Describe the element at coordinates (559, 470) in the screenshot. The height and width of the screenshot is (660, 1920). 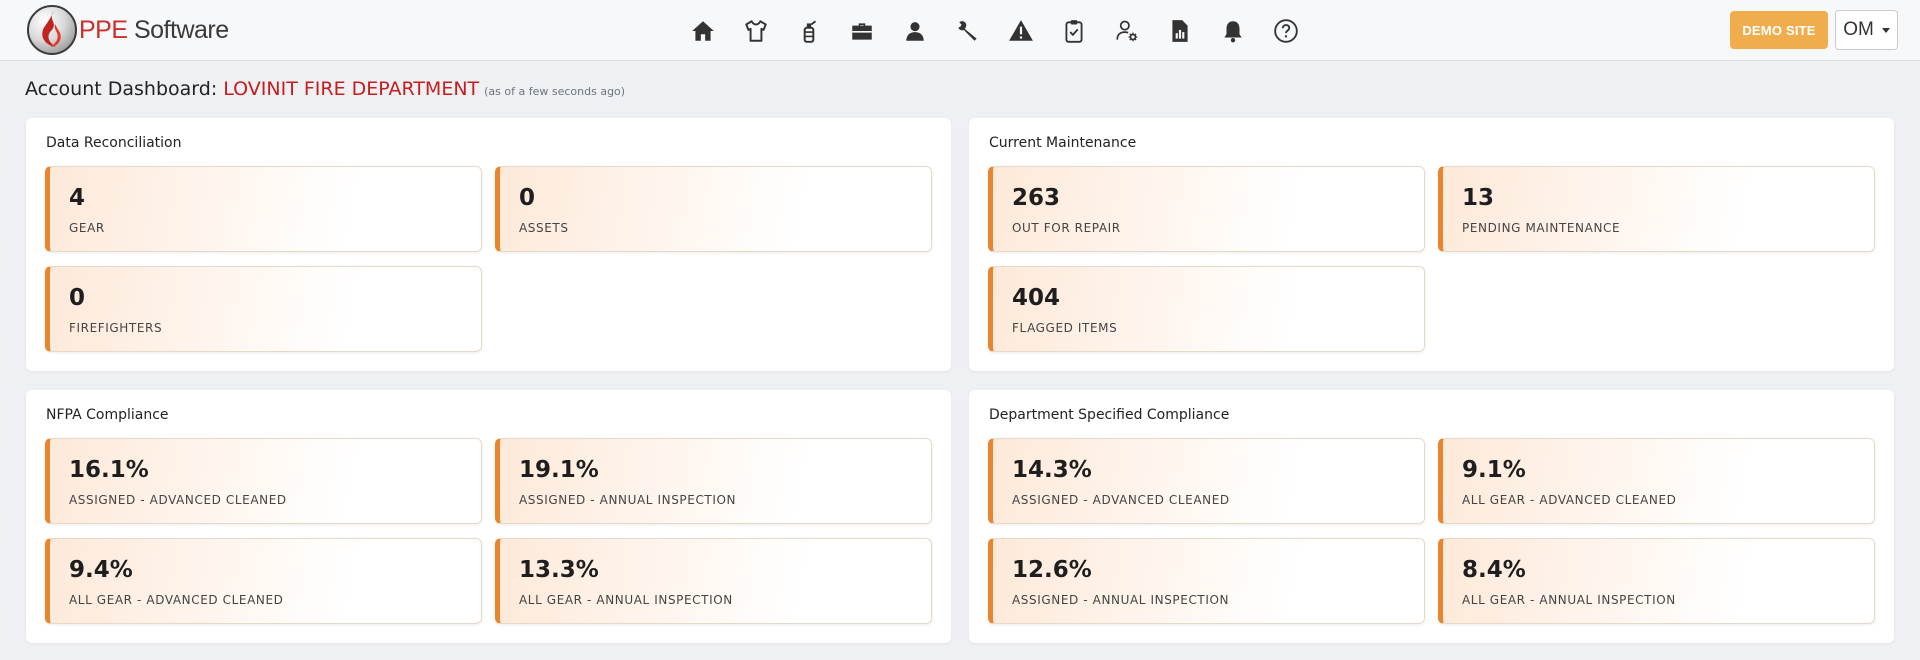
I see `stat-value: 19.1%` at that location.